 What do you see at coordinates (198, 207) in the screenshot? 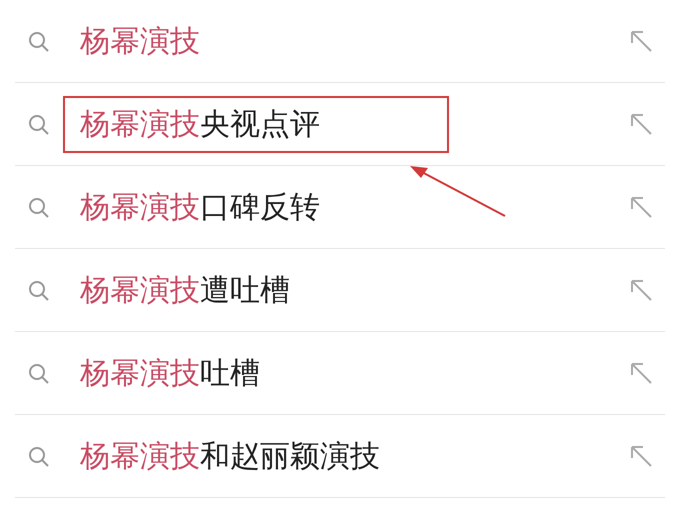
I see `suggestion-text: 杨幂演技口碑反转` at bounding box center [198, 207].